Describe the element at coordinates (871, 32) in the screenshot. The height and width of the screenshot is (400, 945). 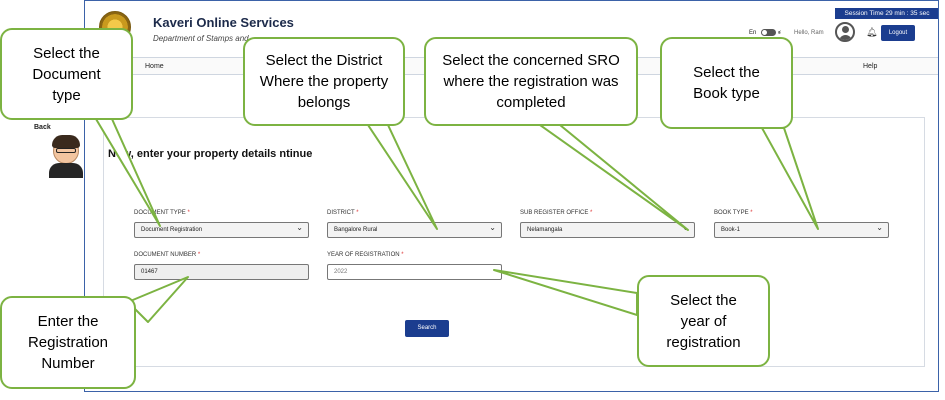
I see `bell-icon: 🔔︎` at that location.